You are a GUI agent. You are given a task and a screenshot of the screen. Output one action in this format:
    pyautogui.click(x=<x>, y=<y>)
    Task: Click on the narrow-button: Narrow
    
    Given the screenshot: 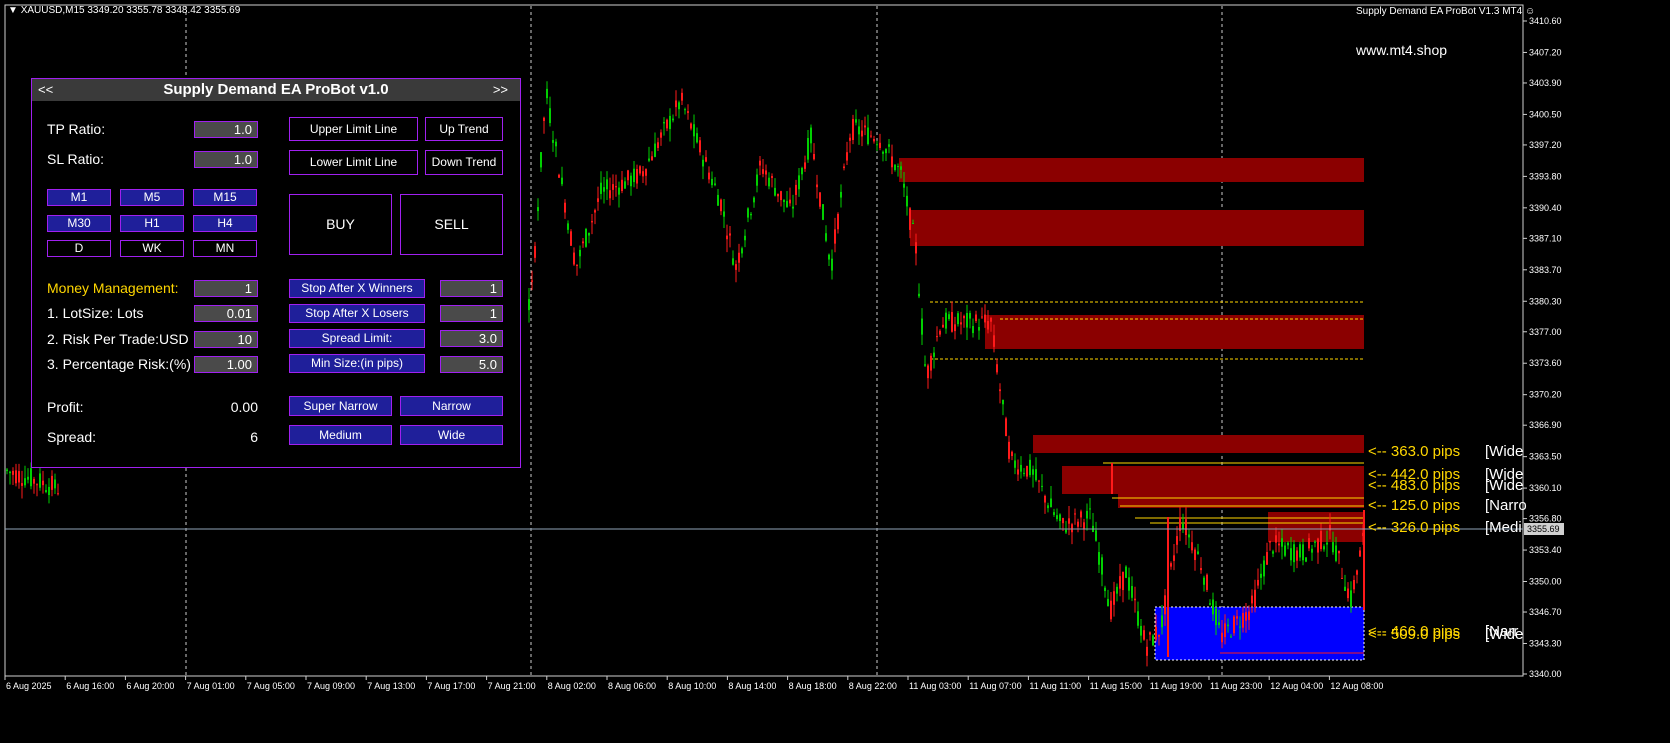 What is the action you would take?
    pyautogui.click(x=451, y=406)
    